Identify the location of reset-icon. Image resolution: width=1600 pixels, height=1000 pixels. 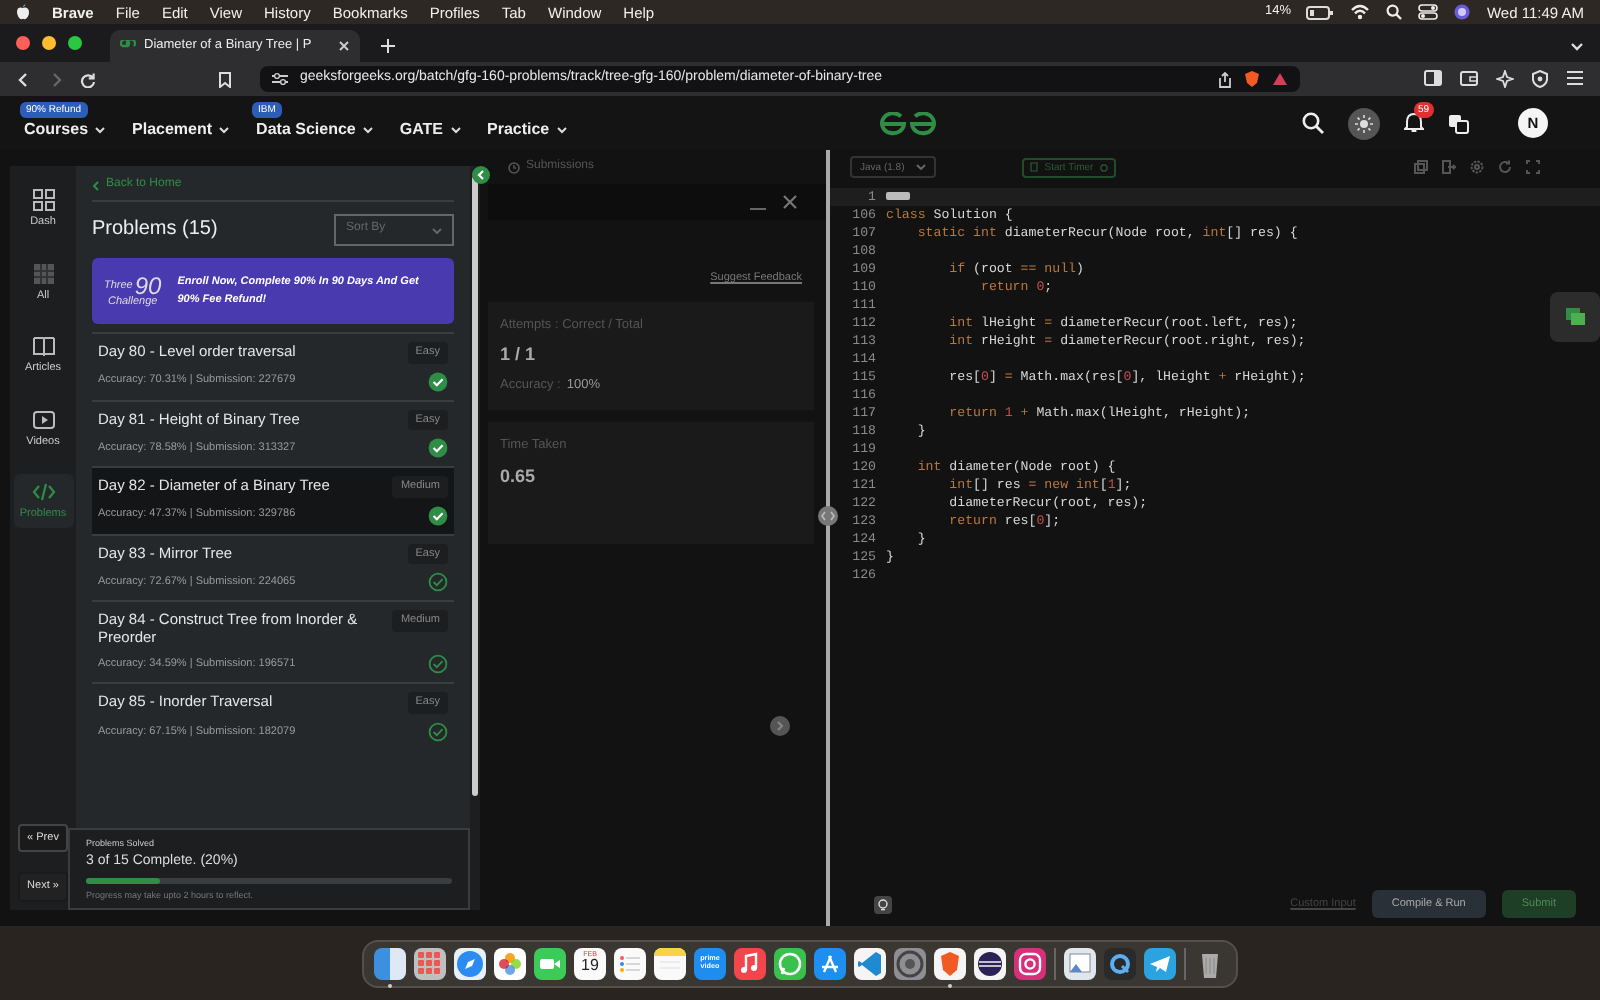
(1103, 167).